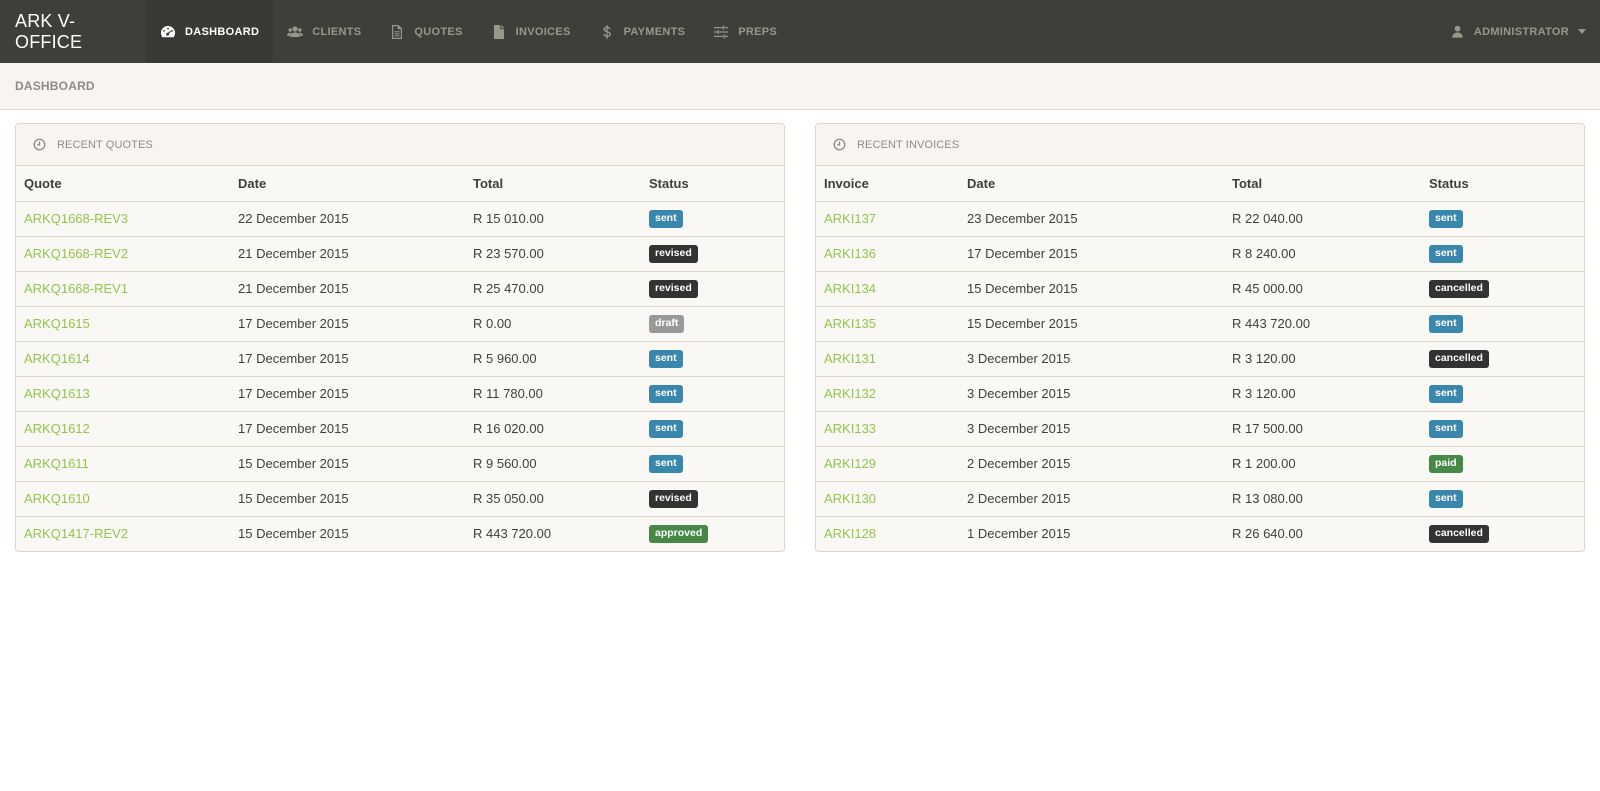 This screenshot has width=1600, height=791. I want to click on quote-cell-id: ARKQ1615, so click(123, 323).